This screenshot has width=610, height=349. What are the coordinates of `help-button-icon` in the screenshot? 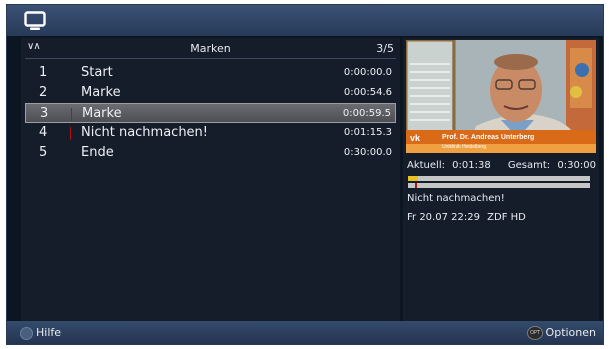 It's located at (26, 333).